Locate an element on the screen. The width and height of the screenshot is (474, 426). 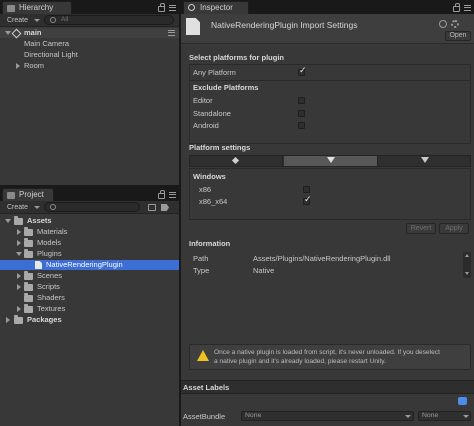
path-value: Assets/Plugins/NativeRenderingPlugin.dll is located at coordinates (322, 258).